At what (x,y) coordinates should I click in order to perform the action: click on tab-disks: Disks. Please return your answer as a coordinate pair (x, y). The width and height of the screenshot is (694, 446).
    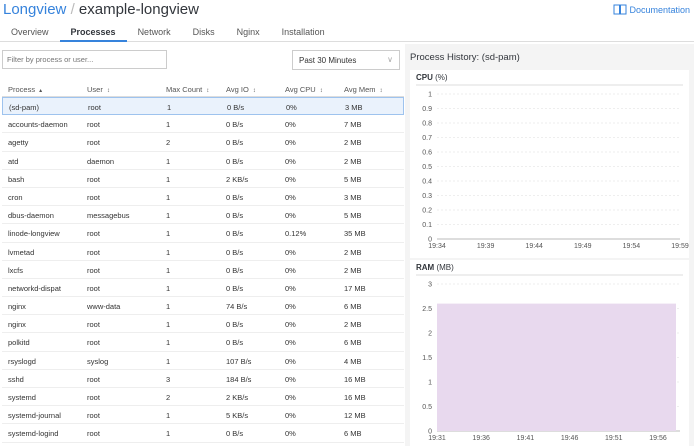
    Looking at the image, I should click on (204, 32).